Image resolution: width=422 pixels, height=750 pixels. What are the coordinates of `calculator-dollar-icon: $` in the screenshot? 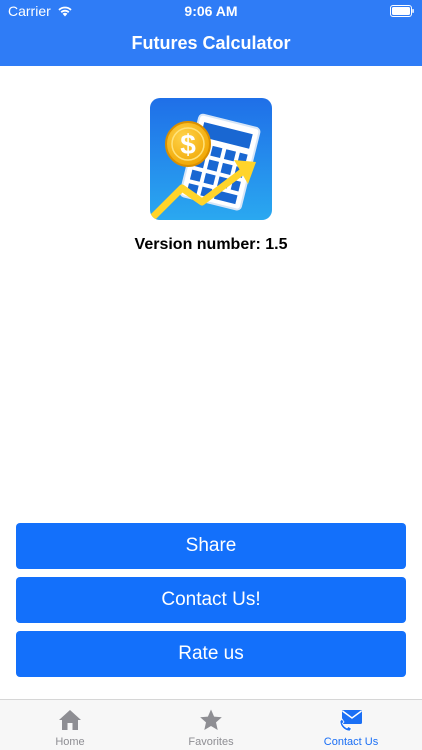 It's located at (211, 159).